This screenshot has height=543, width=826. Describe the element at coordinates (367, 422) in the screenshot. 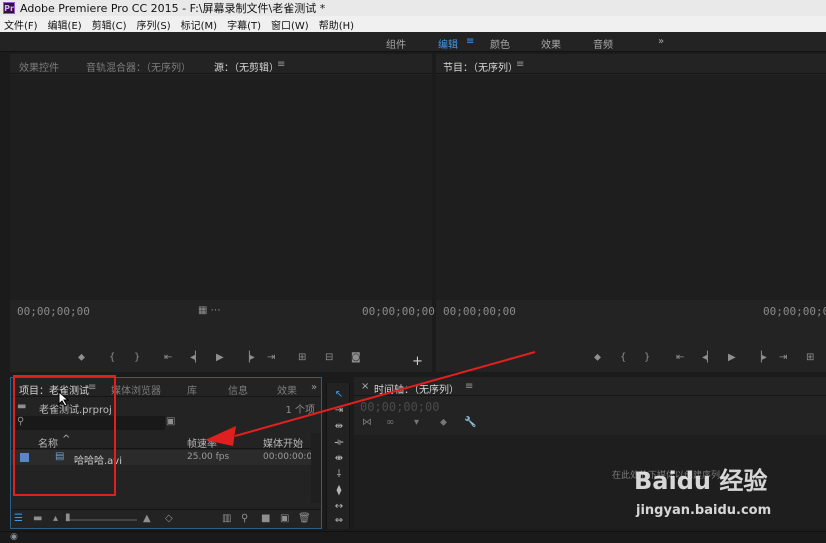

I see `snap-icon: ⋈` at that location.